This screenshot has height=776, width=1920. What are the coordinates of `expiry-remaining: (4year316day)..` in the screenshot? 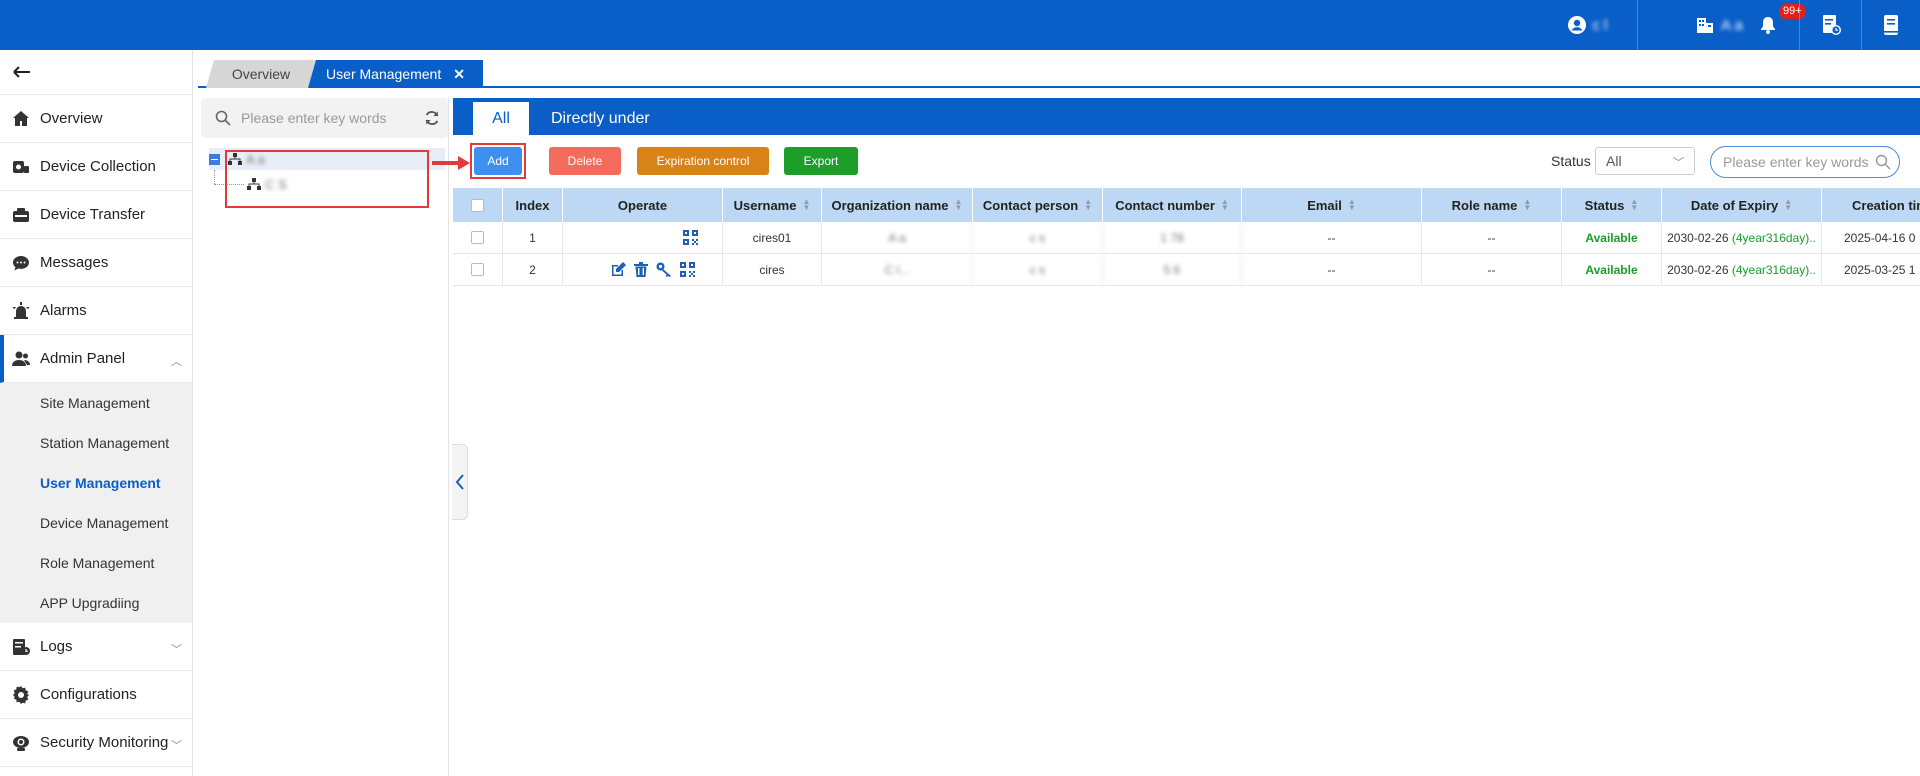 It's located at (1773, 237).